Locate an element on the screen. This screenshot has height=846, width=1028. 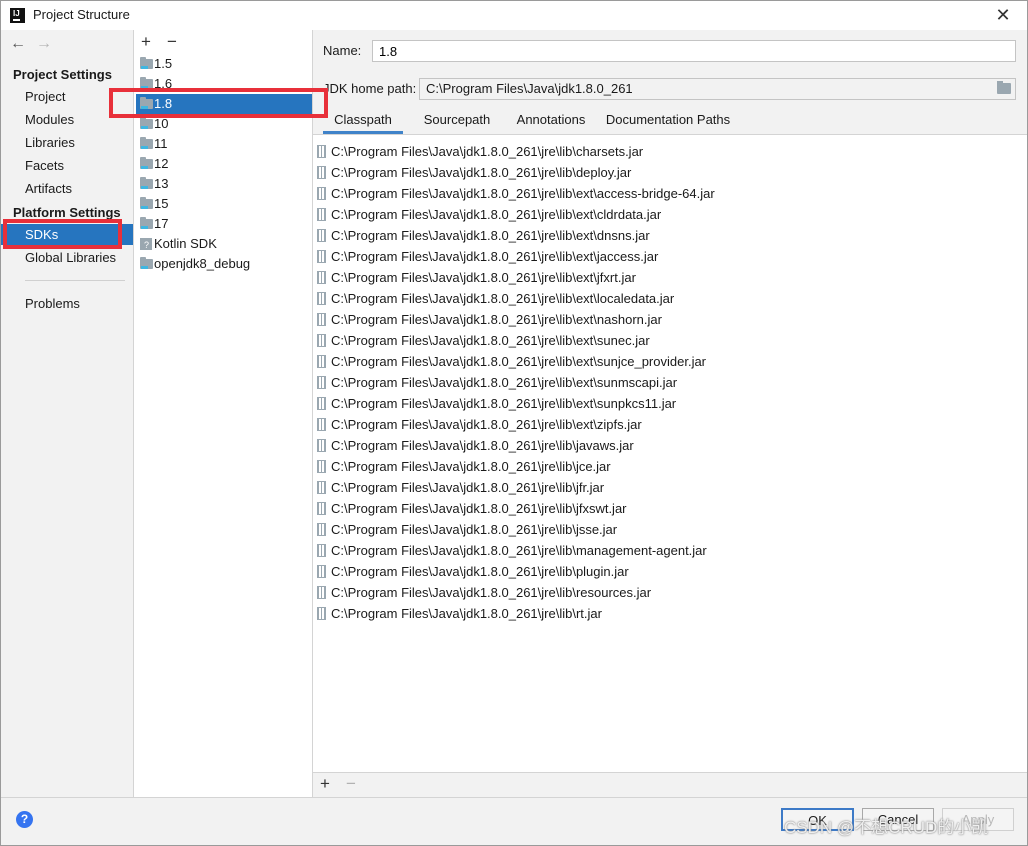
sdk-item-selected: 1.8 is located at coordinates (224, 104).